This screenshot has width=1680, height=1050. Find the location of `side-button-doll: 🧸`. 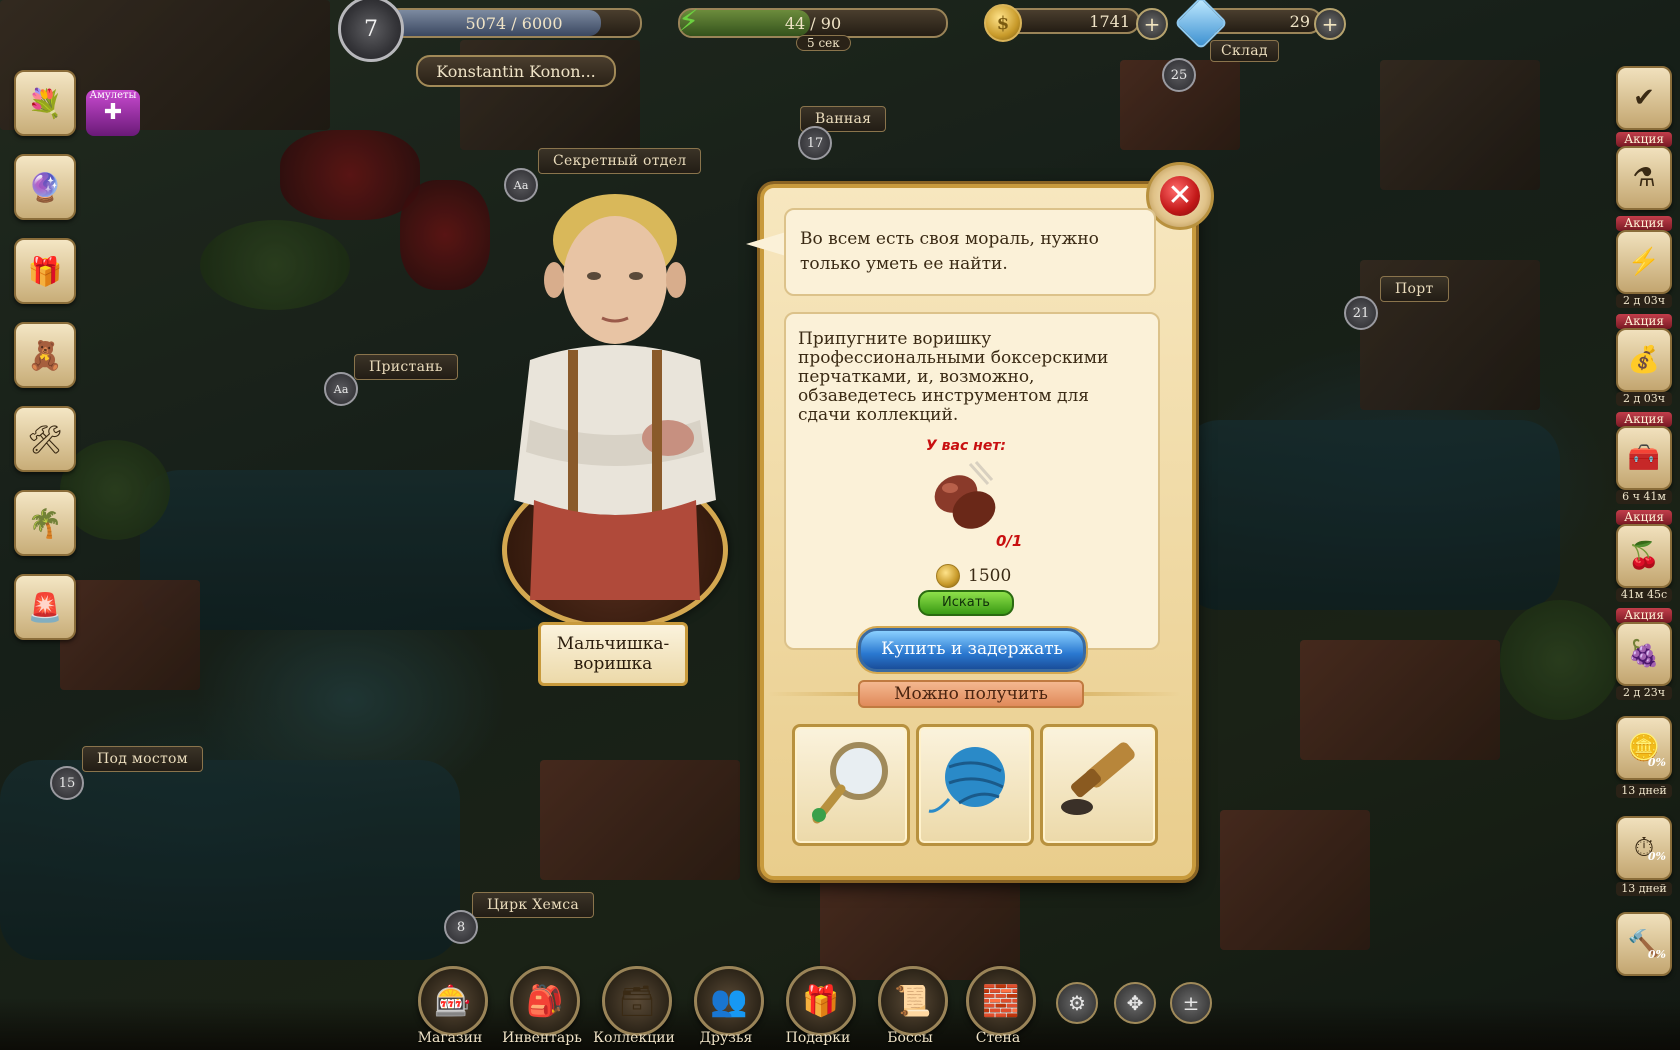

side-button-doll: 🧸 is located at coordinates (45, 355).